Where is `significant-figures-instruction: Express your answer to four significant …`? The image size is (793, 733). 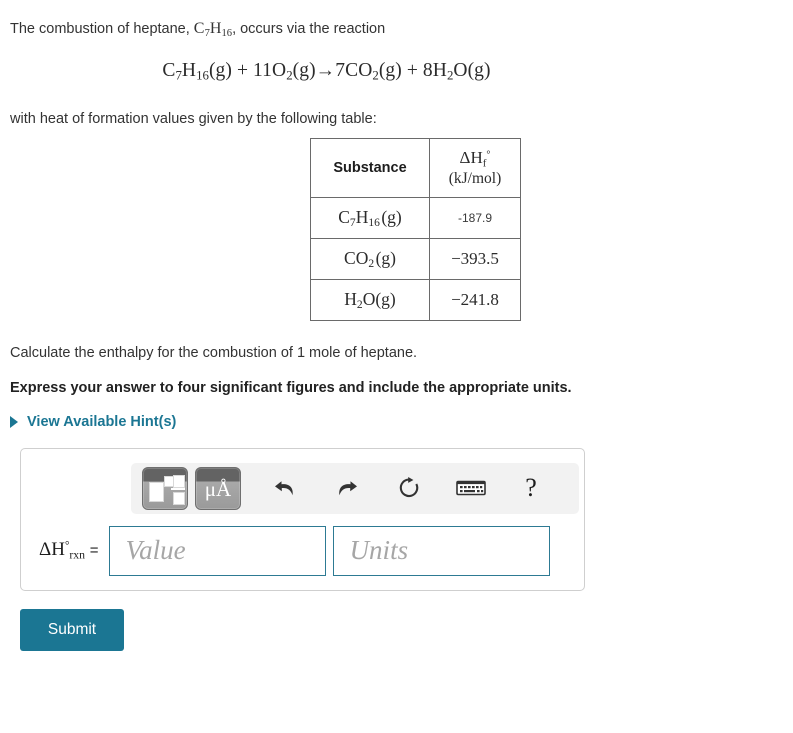
significant-figures-instruction: Express your answer to four significant … is located at coordinates (291, 387).